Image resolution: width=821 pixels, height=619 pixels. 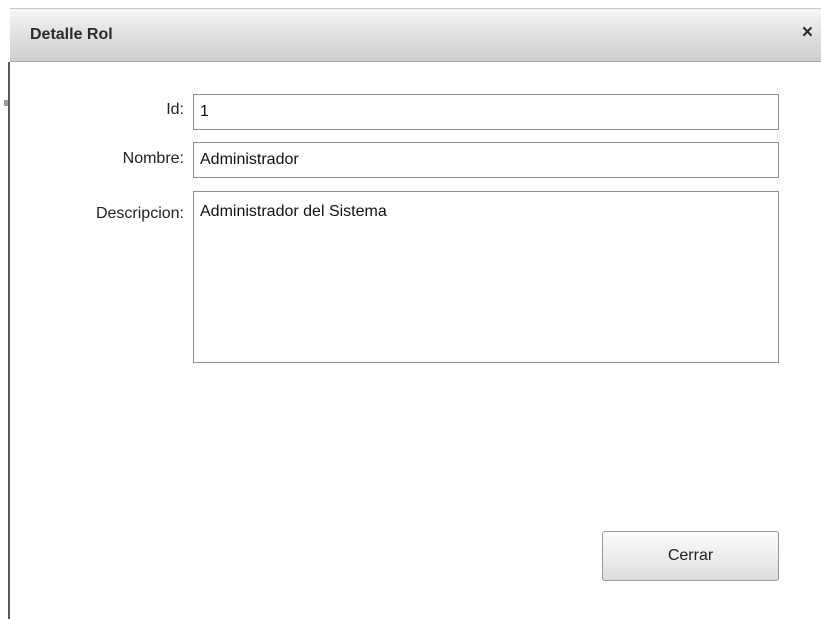 I want to click on resize-handle, so click(x=6, y=103).